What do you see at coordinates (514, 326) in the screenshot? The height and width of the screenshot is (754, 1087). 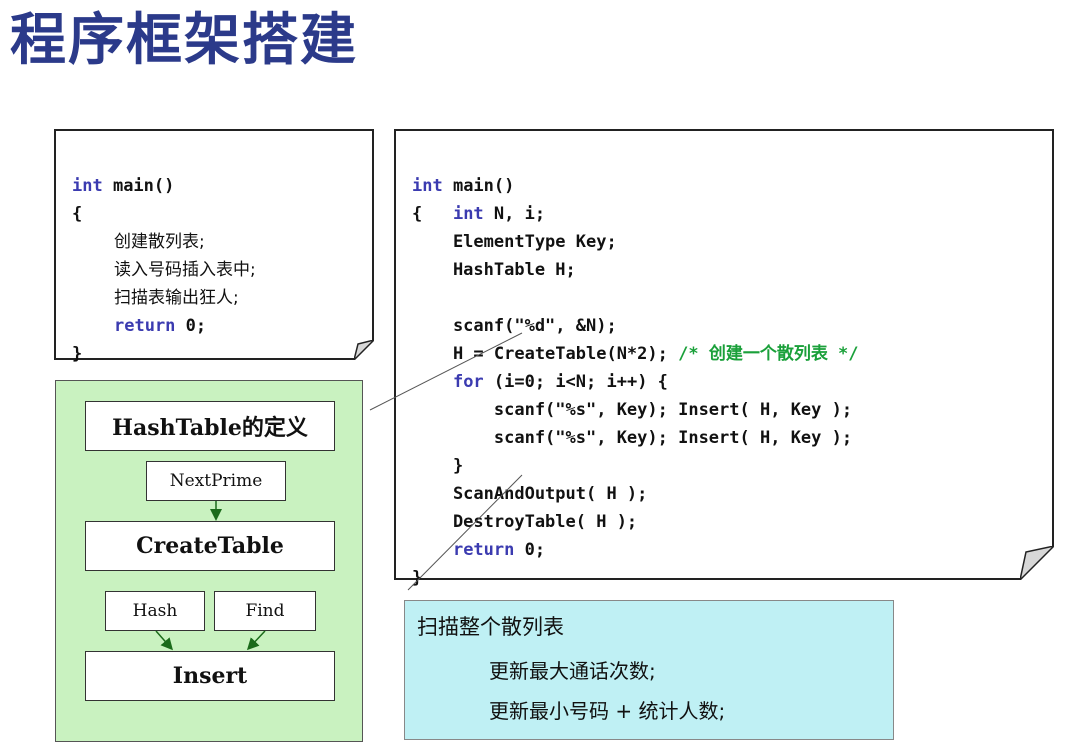 I see `code-line: scanf("%d", &N);` at bounding box center [514, 326].